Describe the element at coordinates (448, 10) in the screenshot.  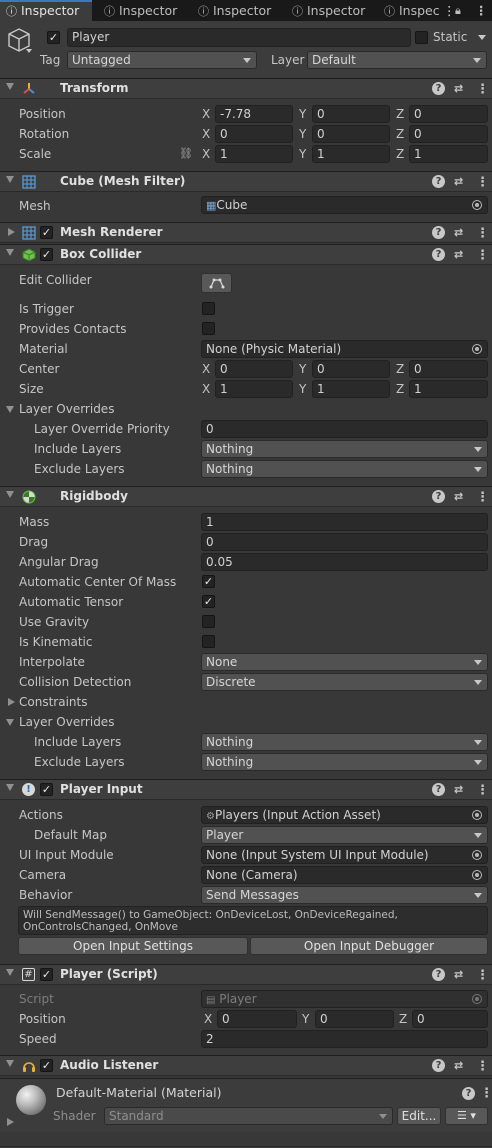
I see `more-tabs-icon: ⋮` at that location.